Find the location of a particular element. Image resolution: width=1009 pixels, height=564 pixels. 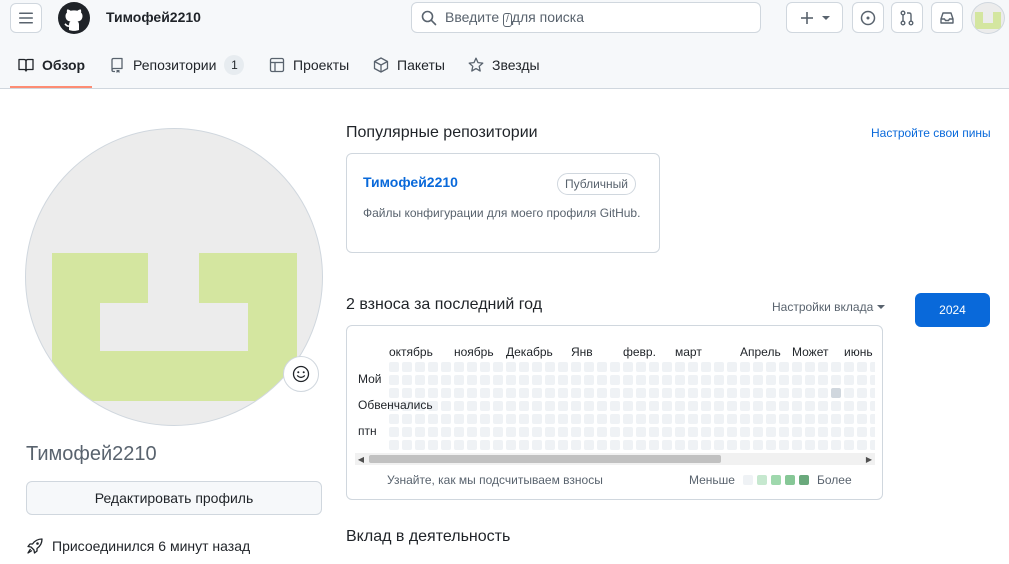

set-status-button is located at coordinates (301, 374).